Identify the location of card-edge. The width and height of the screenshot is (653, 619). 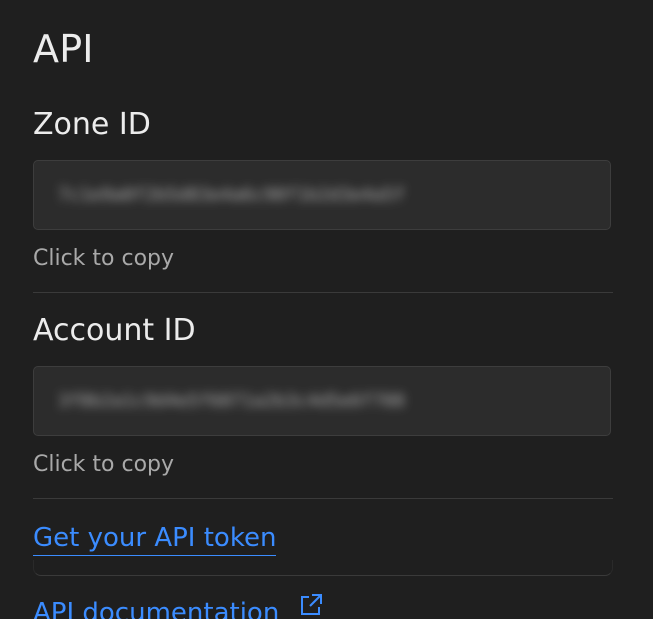
(323, 568).